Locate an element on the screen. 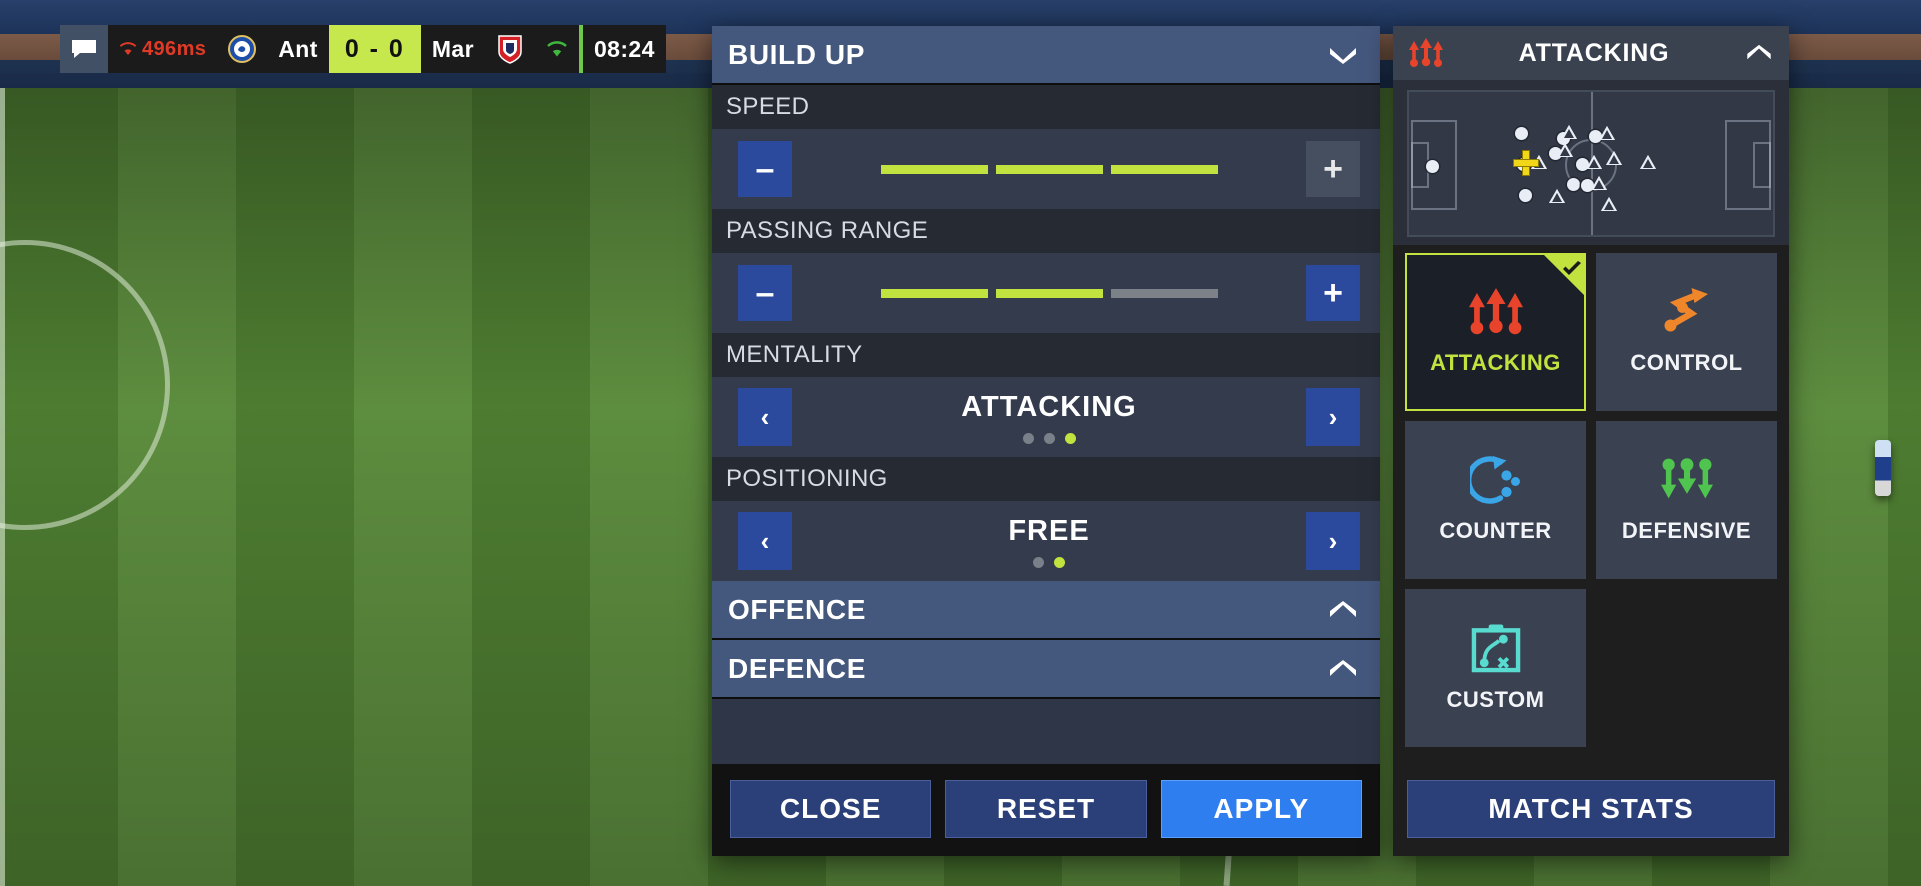 Image resolution: width=1921 pixels, height=886 pixels. preset-label: COUNTER is located at coordinates (1495, 530).